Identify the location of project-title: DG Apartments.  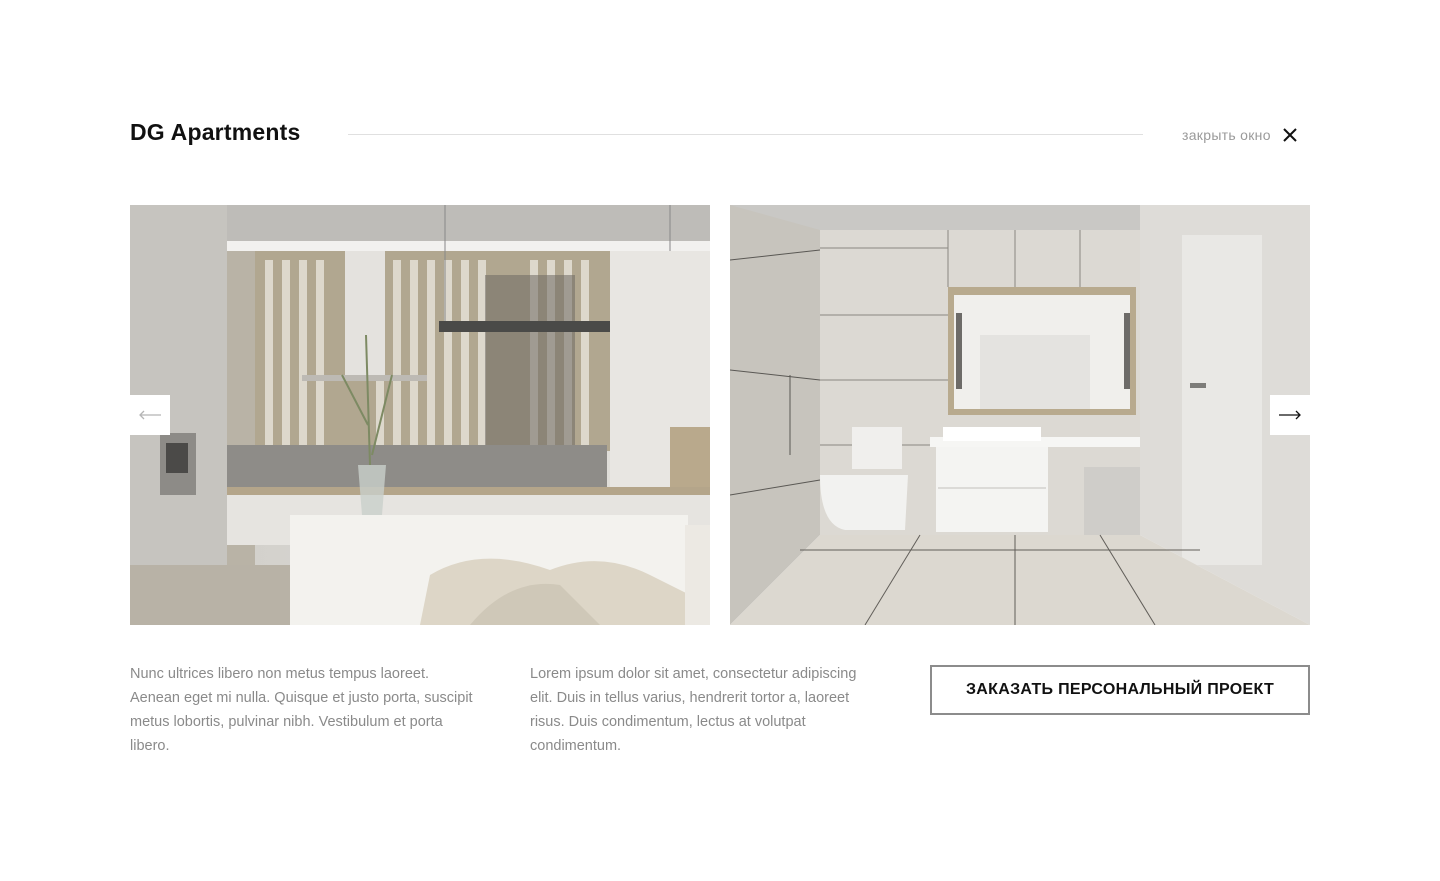
(215, 132).